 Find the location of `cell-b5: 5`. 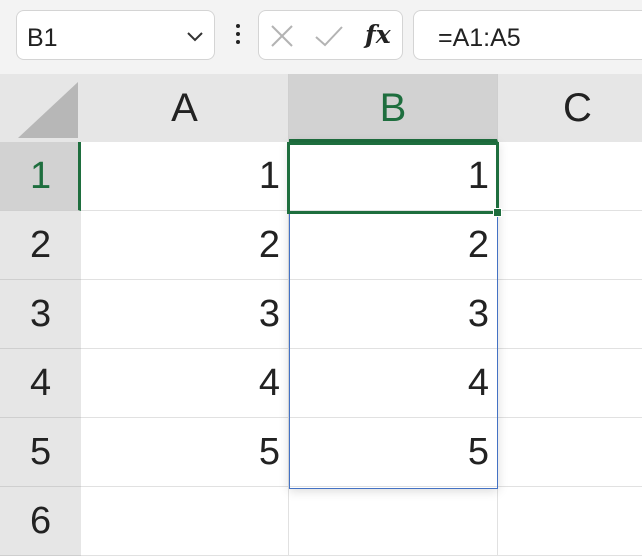

cell-b5: 5 is located at coordinates (393, 452).